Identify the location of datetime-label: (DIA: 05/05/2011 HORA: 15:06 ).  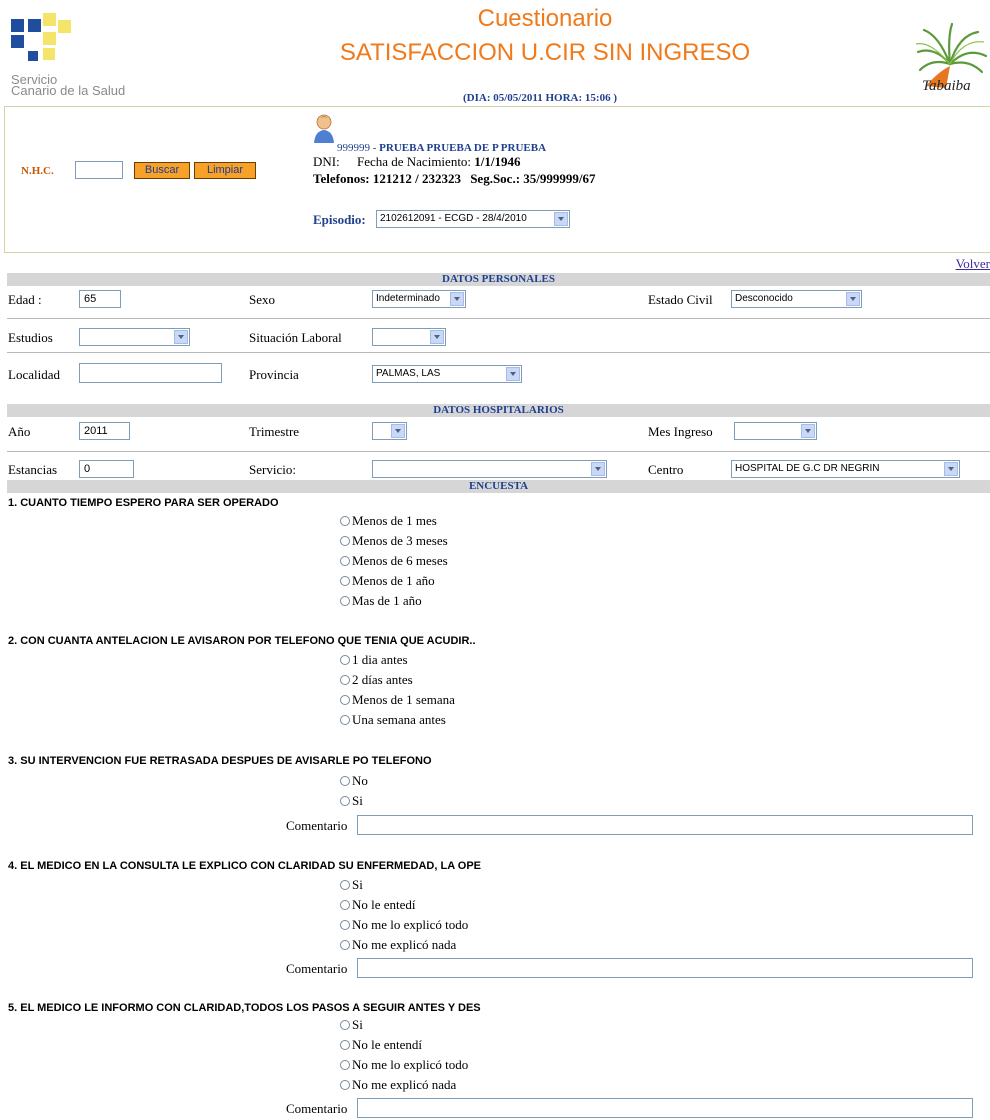
(540, 98).